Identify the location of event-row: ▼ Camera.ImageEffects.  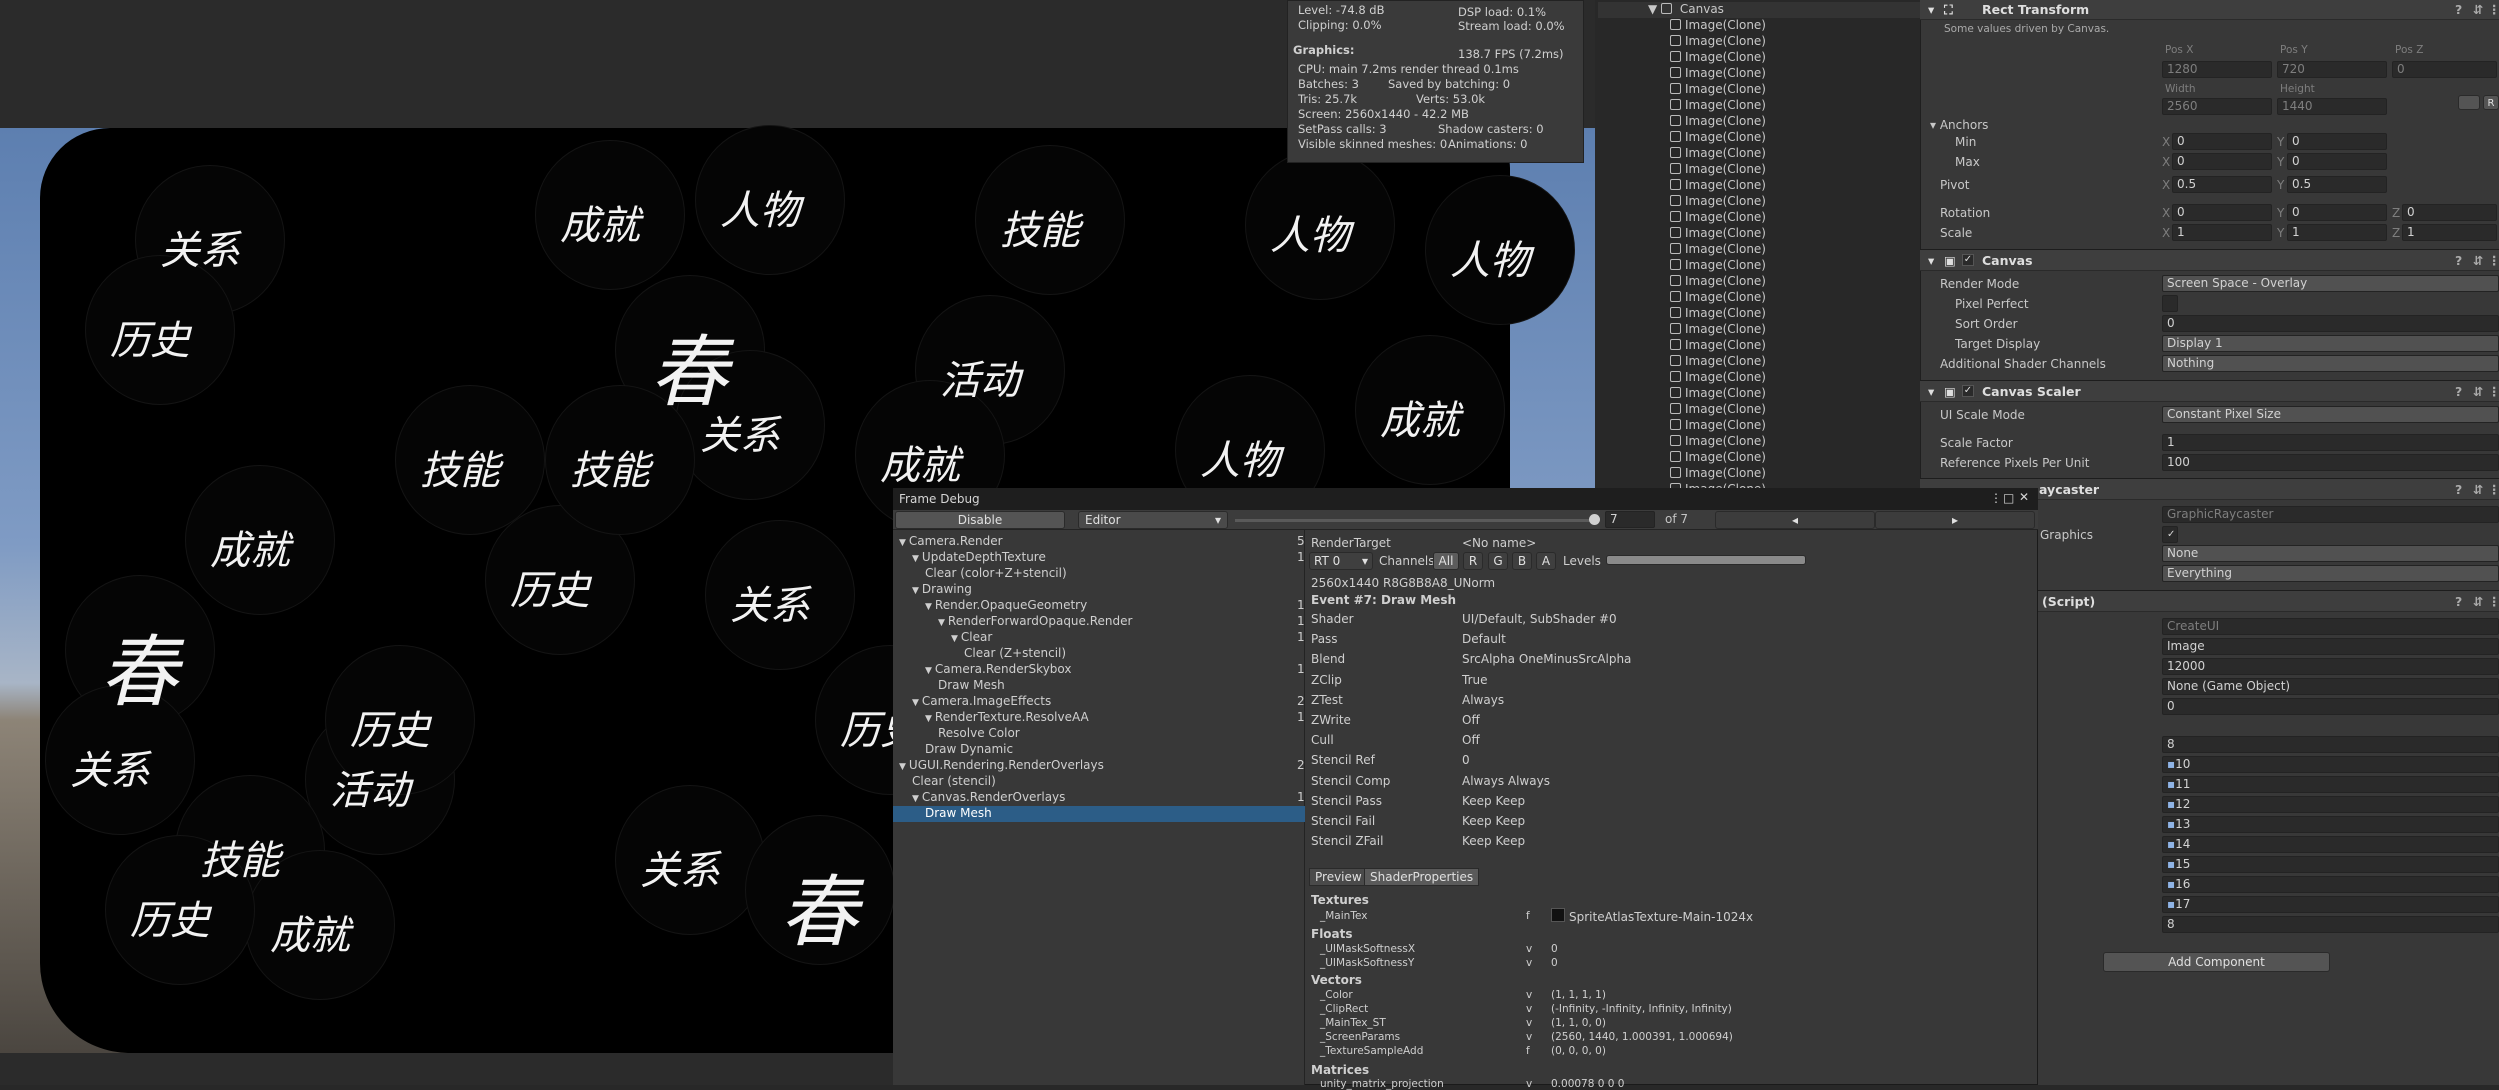
(1099, 702).